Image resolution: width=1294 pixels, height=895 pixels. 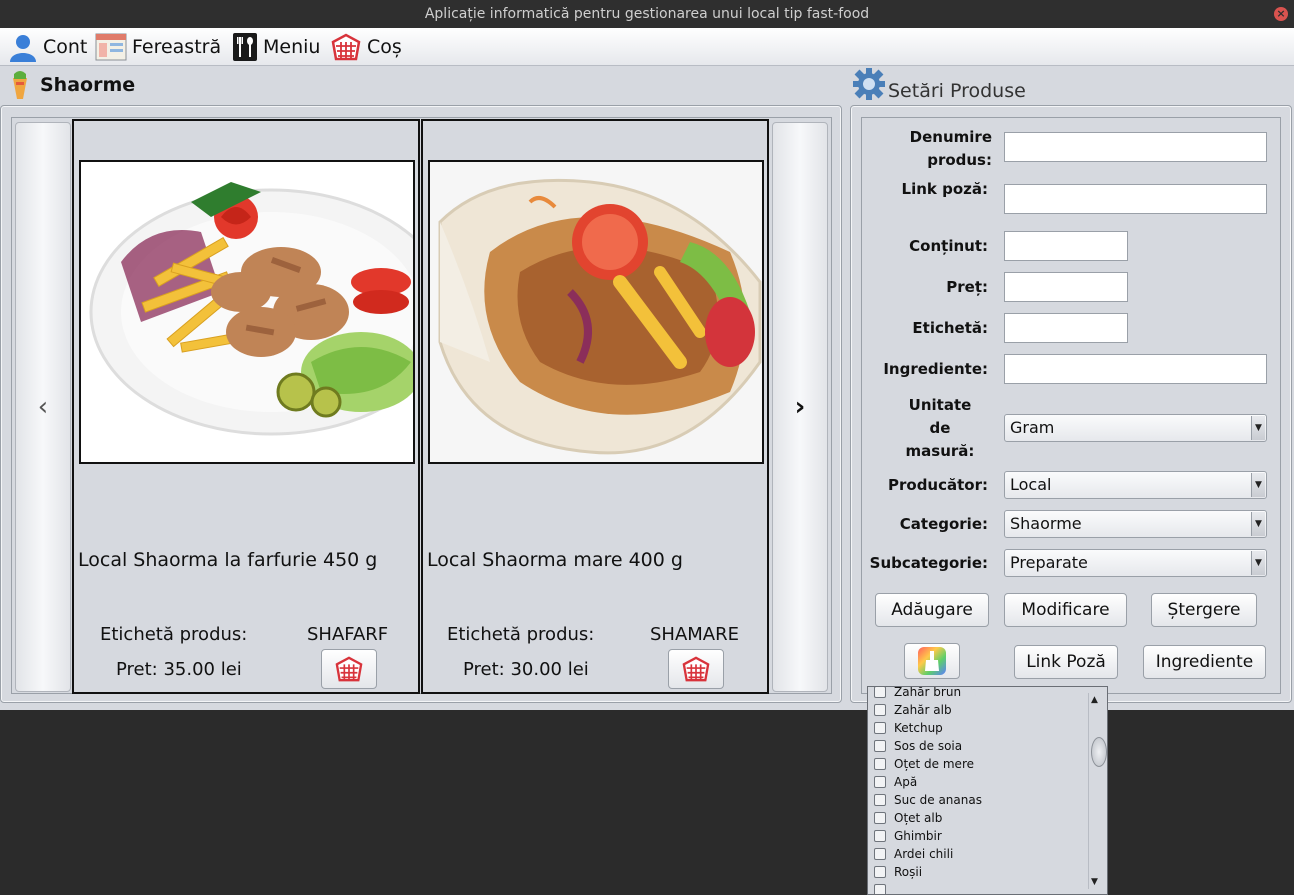 I want to click on link-label: Link poză:, so click(x=944, y=189).